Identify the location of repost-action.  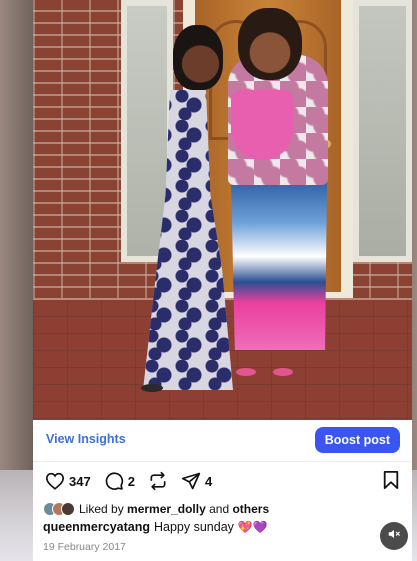
(158, 481).